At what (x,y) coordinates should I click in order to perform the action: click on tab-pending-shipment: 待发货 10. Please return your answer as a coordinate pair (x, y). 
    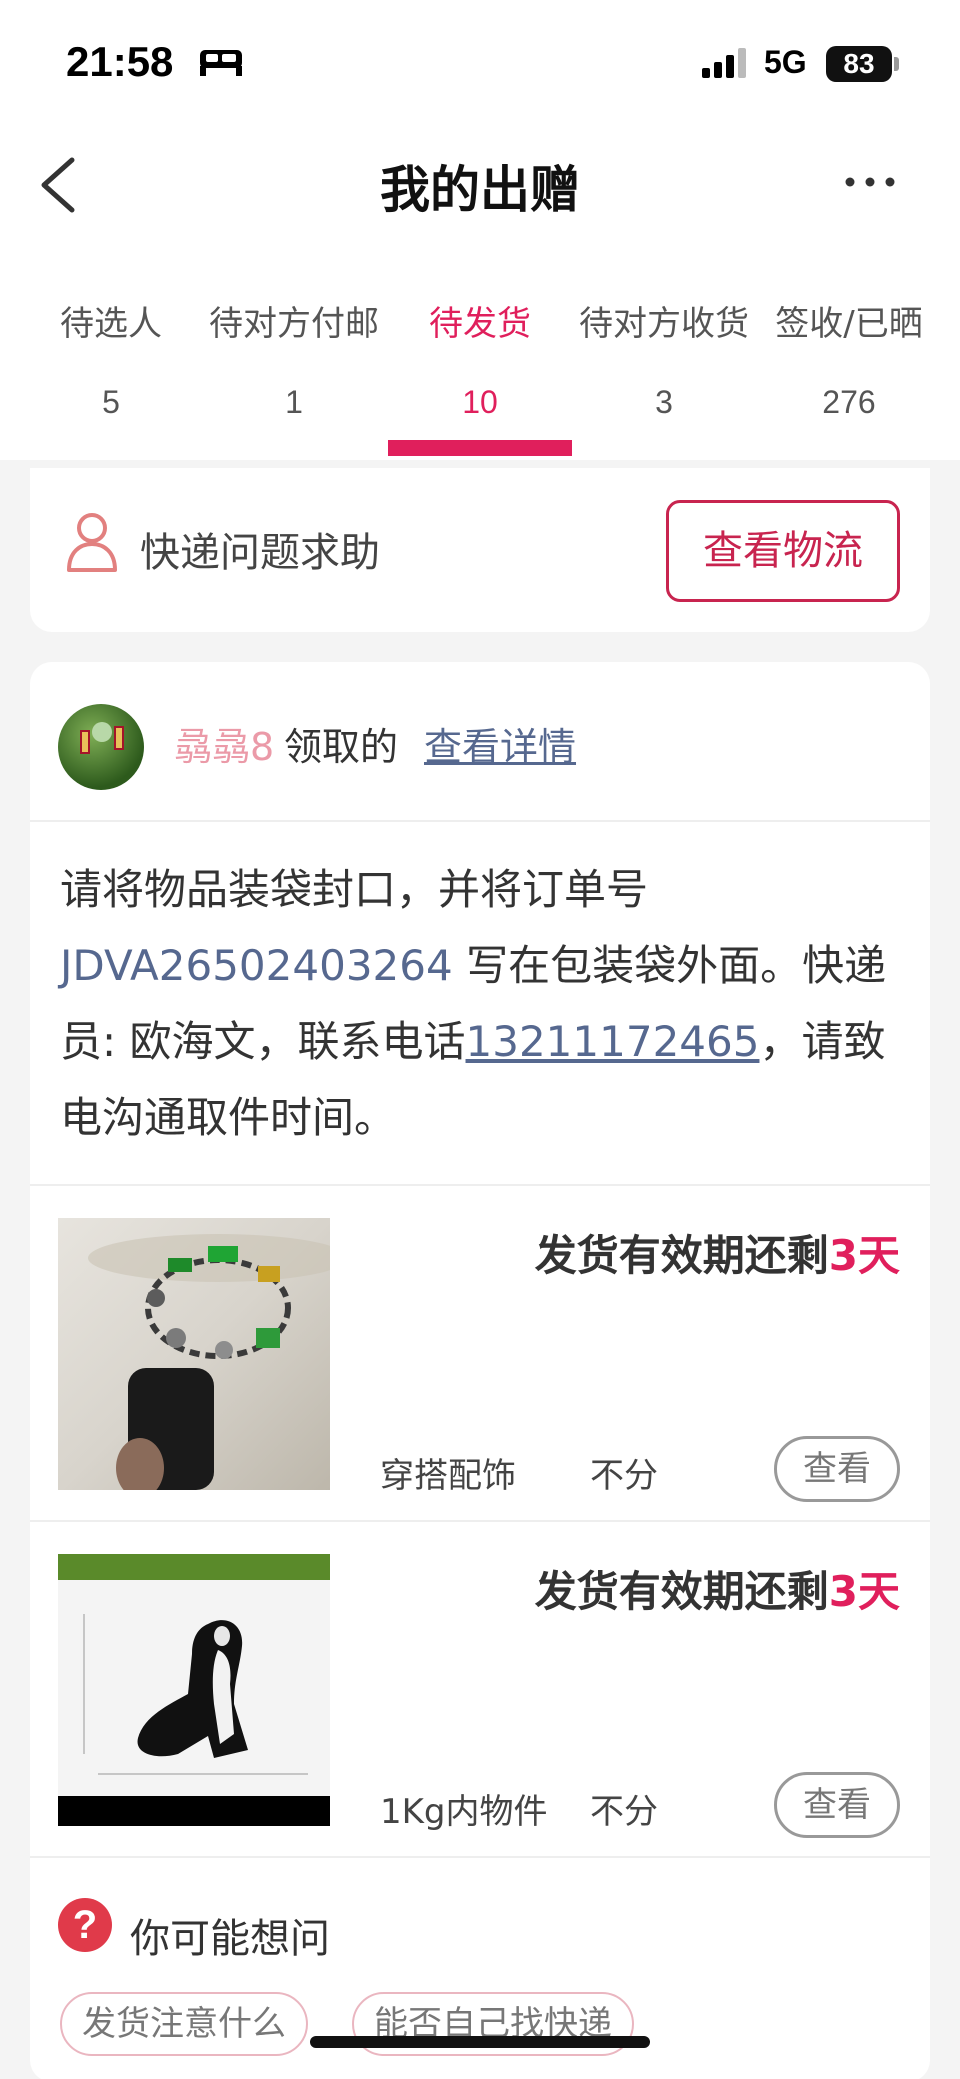
    Looking at the image, I should click on (480, 355).